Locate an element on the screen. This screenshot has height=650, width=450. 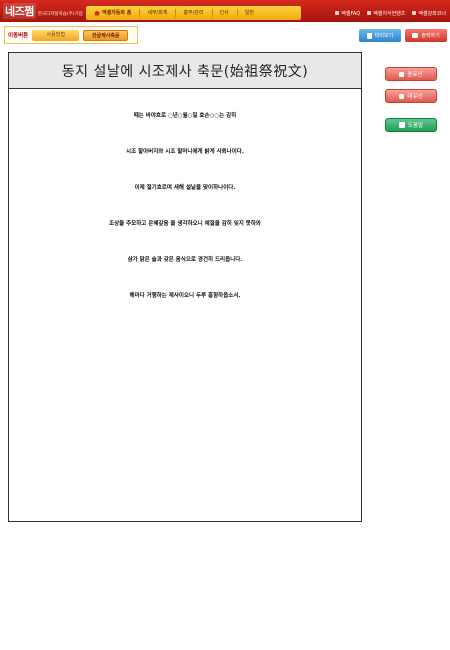
document-line: 해마다 거행하는 제사이오니 두루 흠향하옵소서. is located at coordinates (185, 296).